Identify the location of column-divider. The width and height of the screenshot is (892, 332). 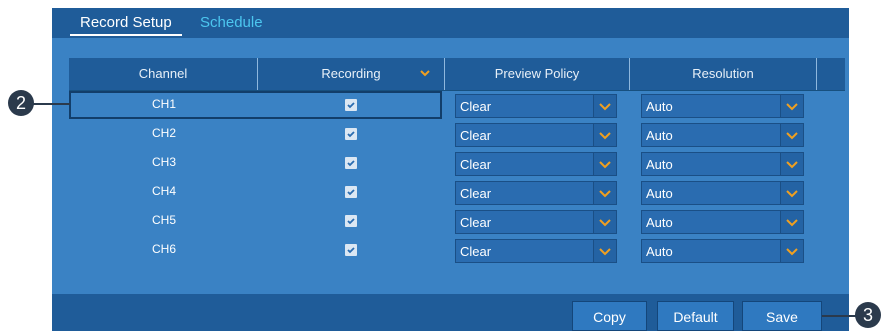
(816, 74).